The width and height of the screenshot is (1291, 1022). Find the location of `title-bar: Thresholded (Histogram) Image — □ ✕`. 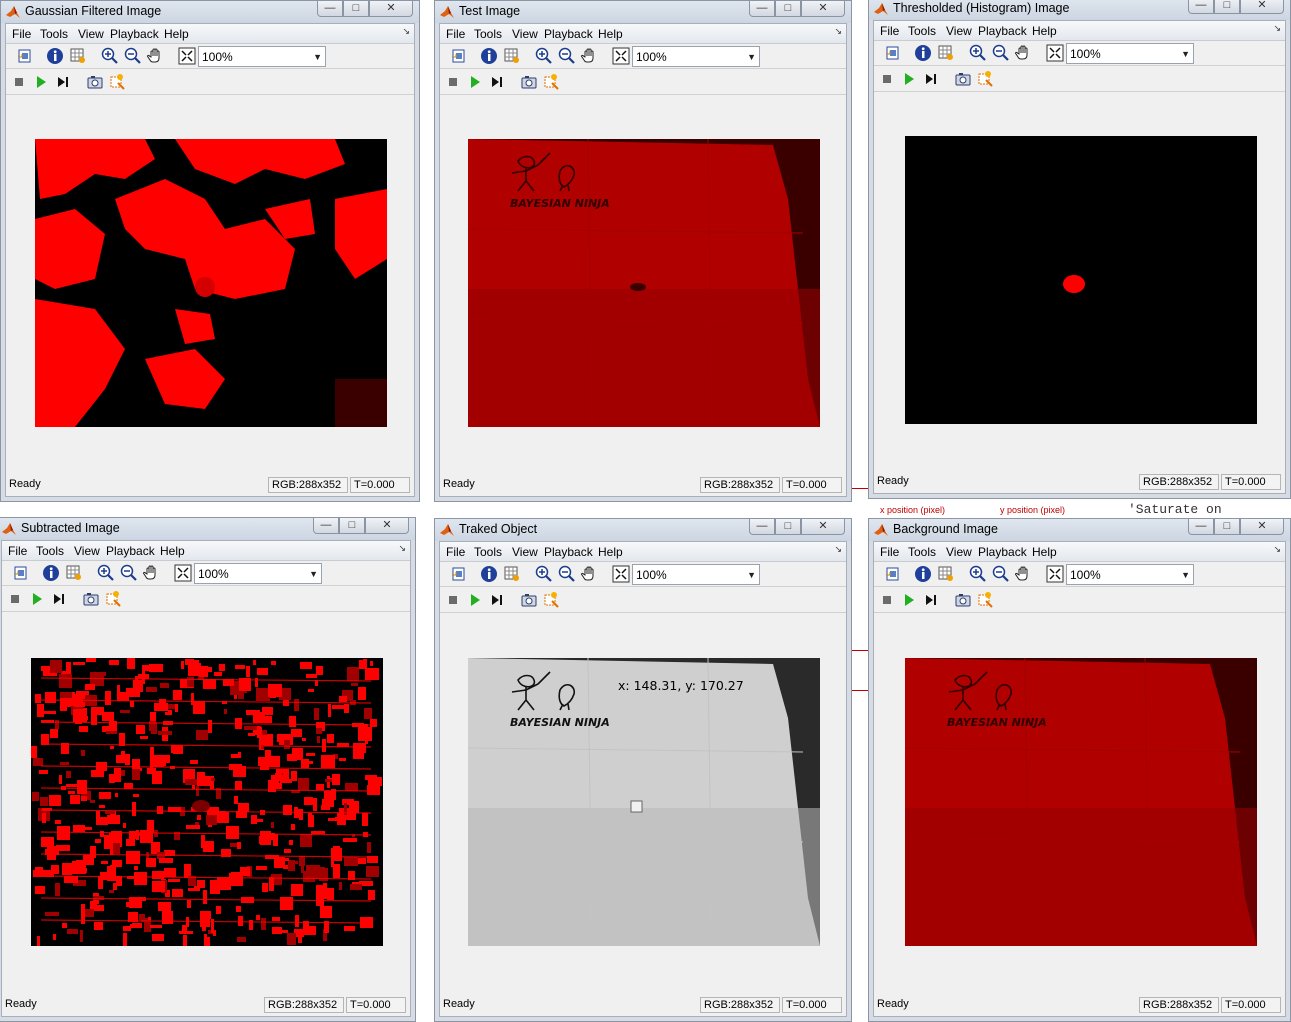

title-bar: Thresholded (Histogram) Image — □ ✕ is located at coordinates (1079, 10).